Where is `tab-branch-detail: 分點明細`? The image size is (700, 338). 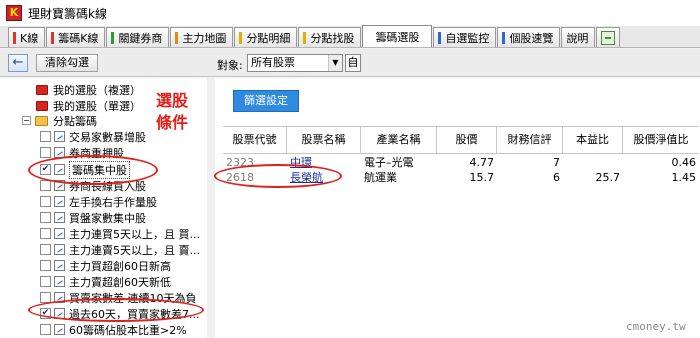
tab-branch-detail: 分點明細 is located at coordinates (266, 37).